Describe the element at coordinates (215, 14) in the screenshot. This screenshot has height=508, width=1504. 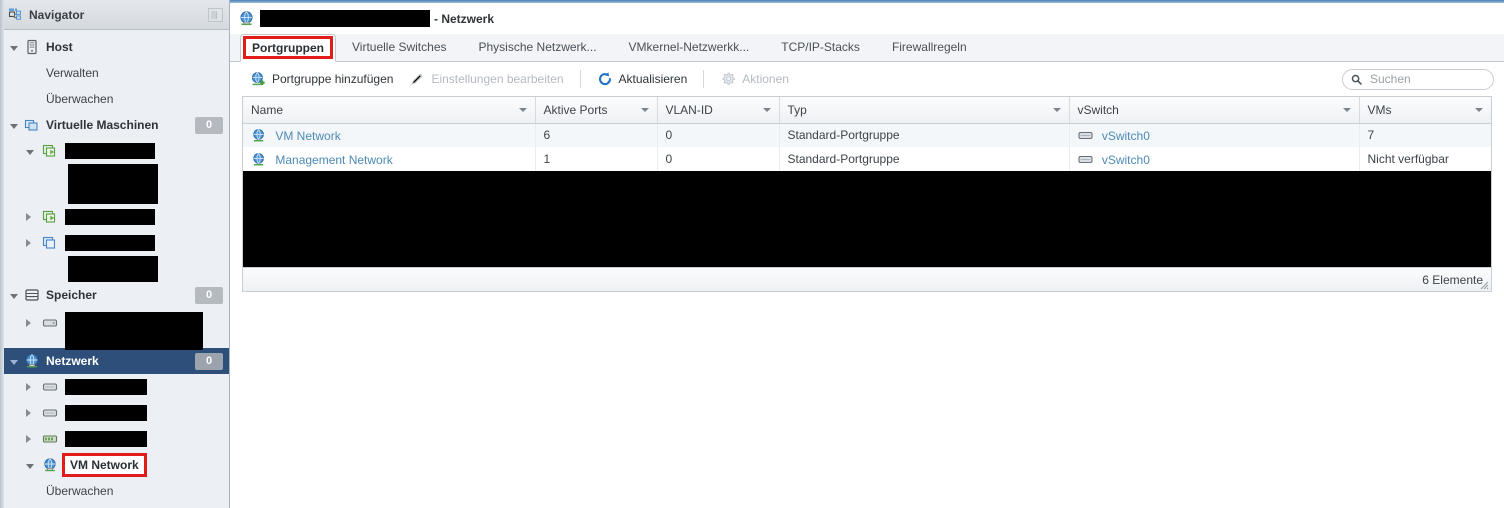
I see `collapse-panel-icon` at that location.